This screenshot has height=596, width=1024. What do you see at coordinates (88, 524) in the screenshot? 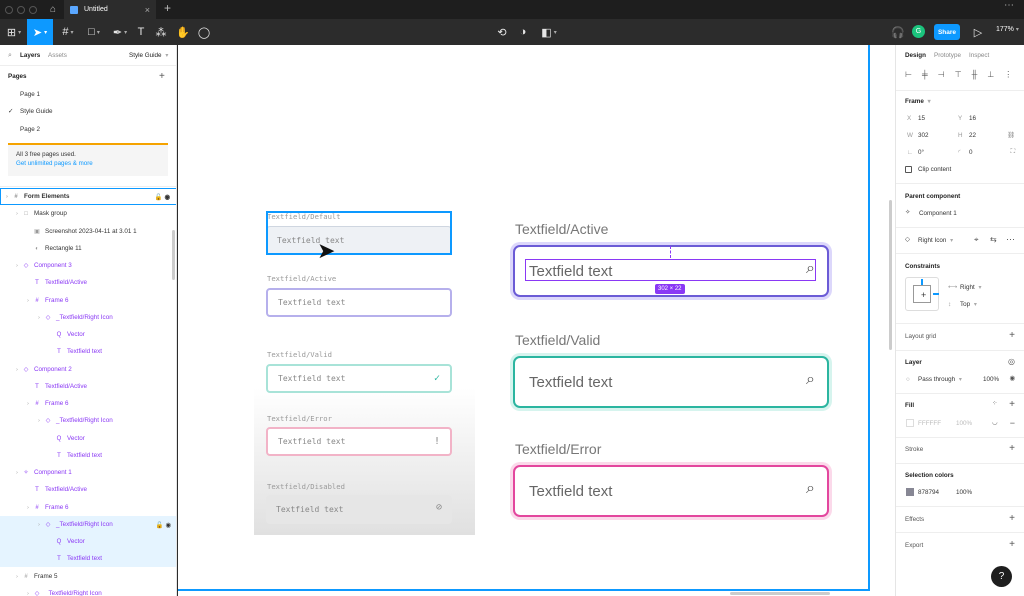
I see `layer-row: › ◇ _Textfield/Right Icon 🔓 ◉` at bounding box center [88, 524].